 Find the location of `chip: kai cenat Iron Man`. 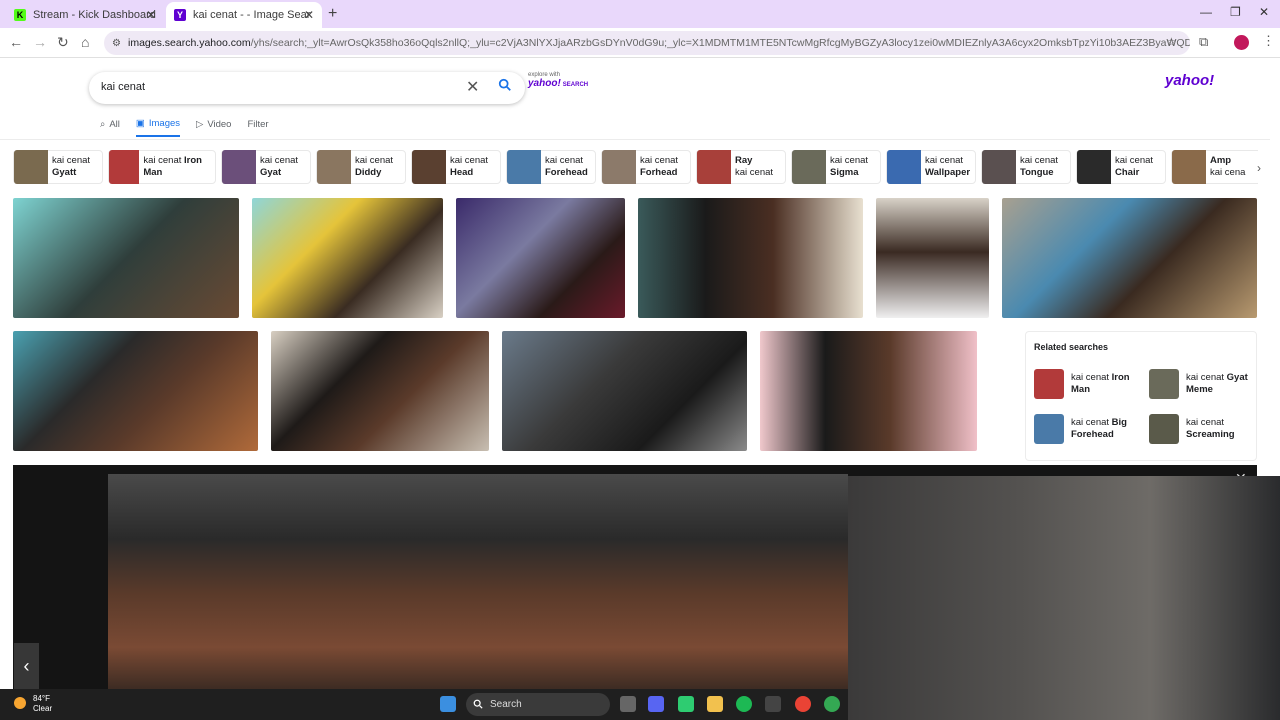

chip: kai cenat Iron Man is located at coordinates (162, 167).